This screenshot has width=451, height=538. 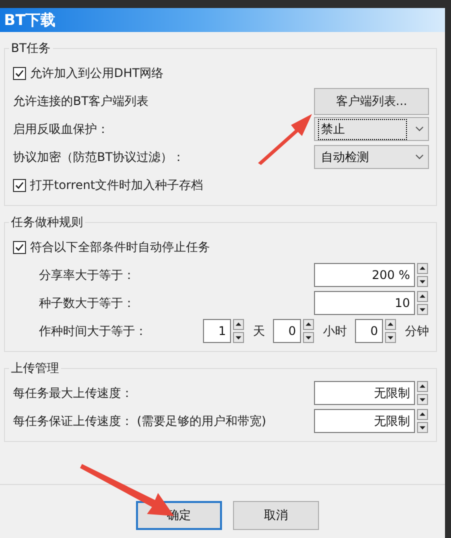 I want to click on unit-label: 天, so click(x=259, y=331).